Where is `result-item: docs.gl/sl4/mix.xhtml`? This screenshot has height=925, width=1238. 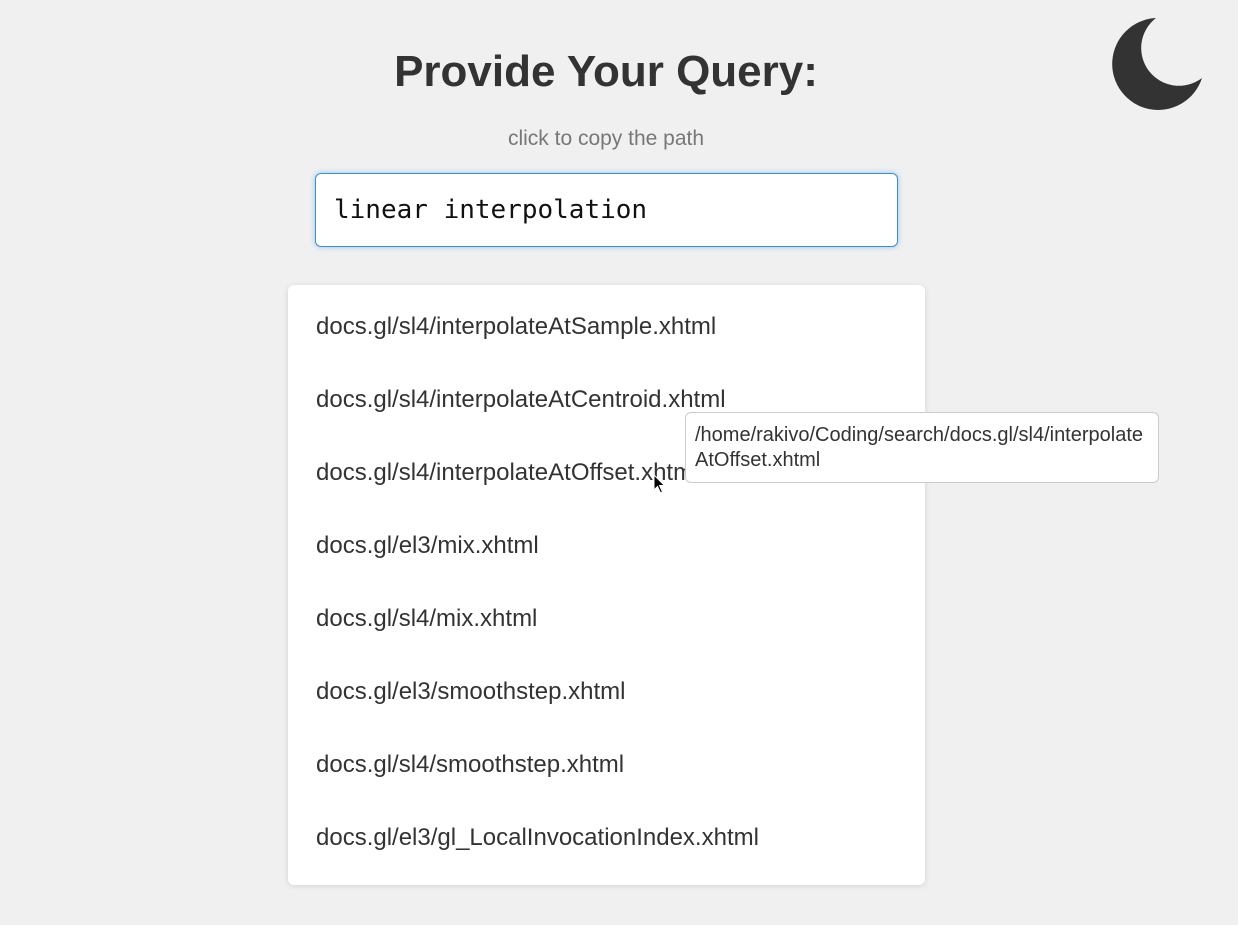 result-item: docs.gl/sl4/mix.xhtml is located at coordinates (426, 619).